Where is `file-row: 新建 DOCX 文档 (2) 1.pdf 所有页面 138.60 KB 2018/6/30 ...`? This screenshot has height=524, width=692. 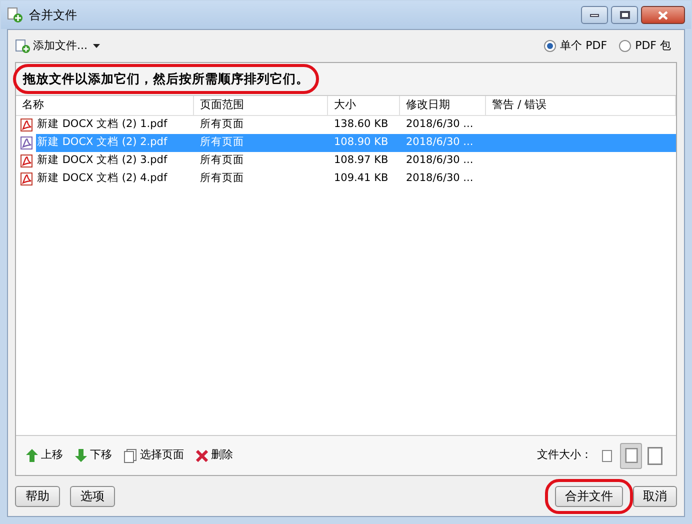
file-row: 新建 DOCX 文档 (2) 1.pdf 所有页面 138.60 KB 2018/6/30 ... is located at coordinates (346, 125).